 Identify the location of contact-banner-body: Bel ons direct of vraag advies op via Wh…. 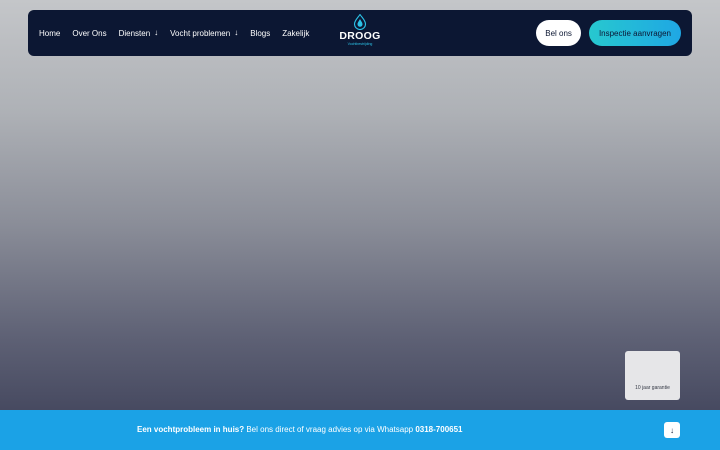
(330, 429).